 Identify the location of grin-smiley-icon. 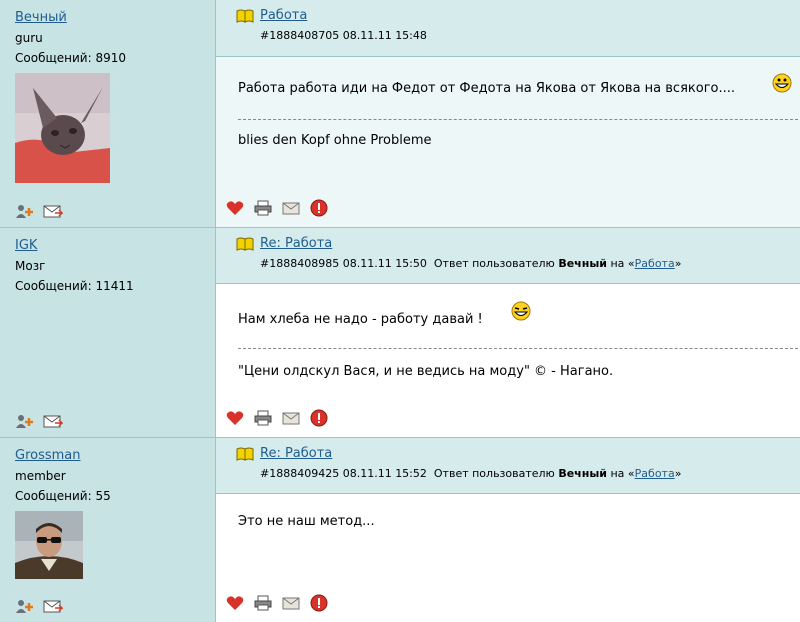
(782, 83).